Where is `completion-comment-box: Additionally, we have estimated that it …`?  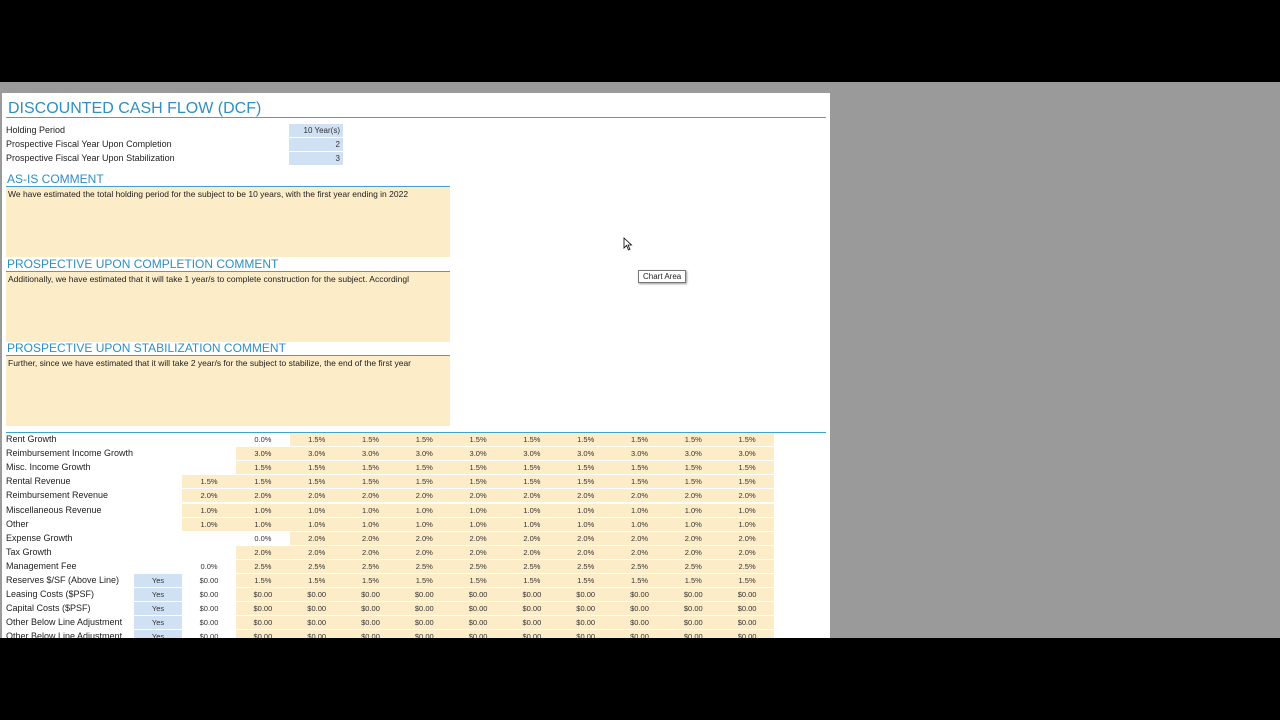 completion-comment-box: Additionally, we have estimated that it … is located at coordinates (228, 307).